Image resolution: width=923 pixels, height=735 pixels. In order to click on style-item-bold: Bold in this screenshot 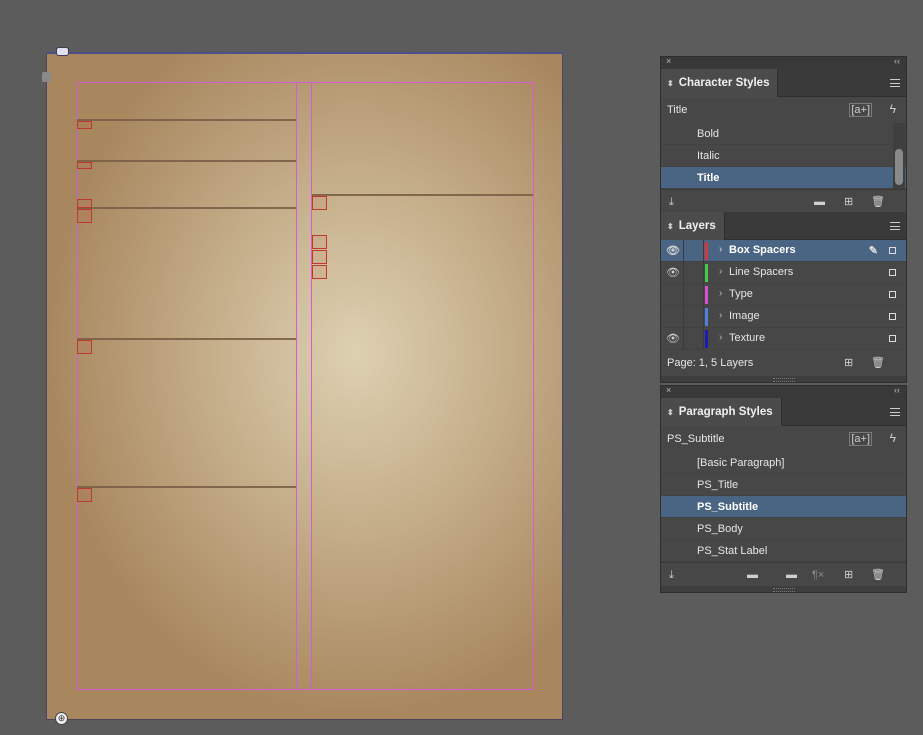, I will do `click(783, 134)`.